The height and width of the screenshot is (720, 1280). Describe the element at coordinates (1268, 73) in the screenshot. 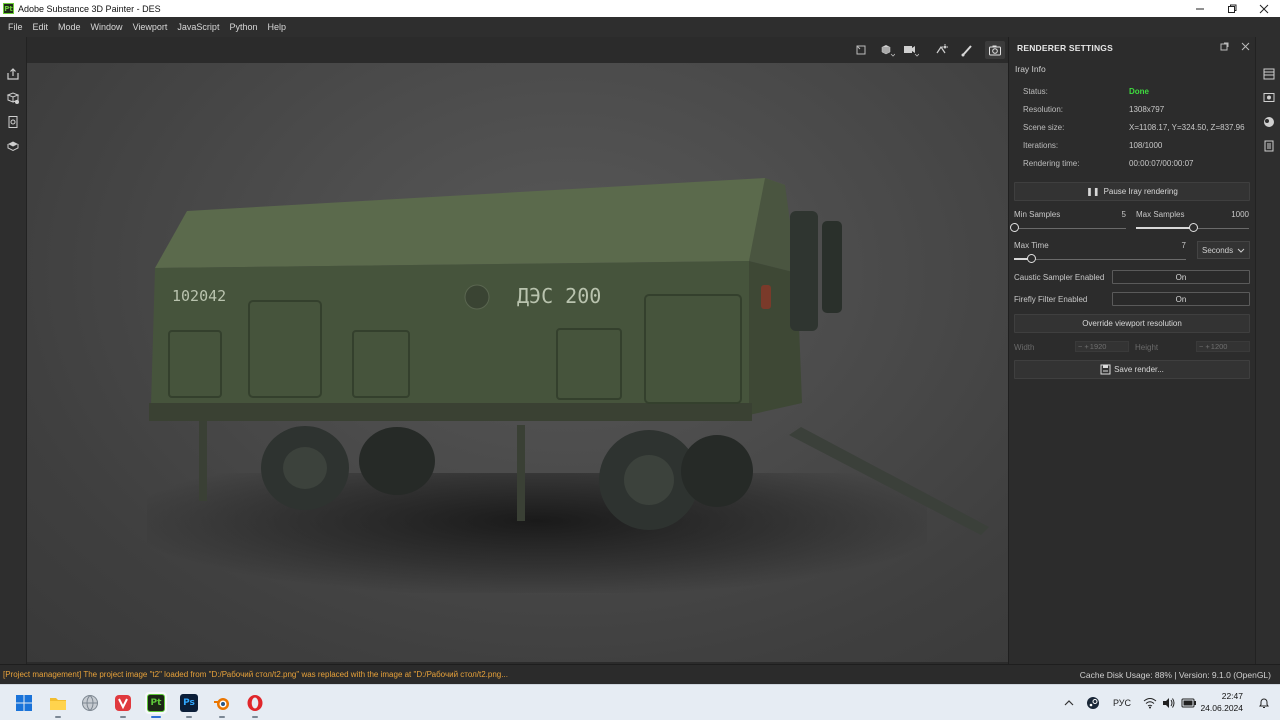

I see `layers-button` at that location.